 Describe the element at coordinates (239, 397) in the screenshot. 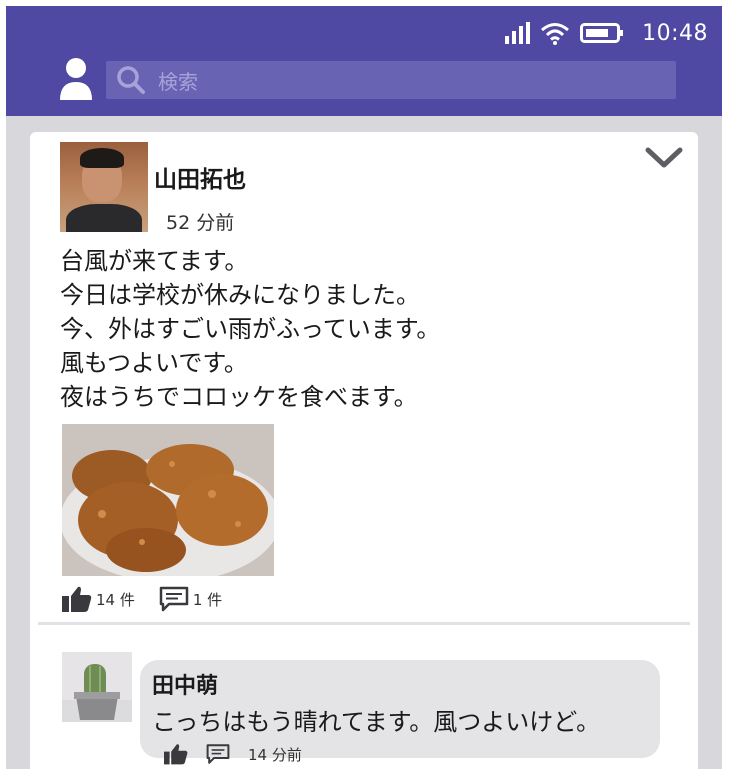

I see `post-line: 夜はうちでコロッケを食べます。` at that location.